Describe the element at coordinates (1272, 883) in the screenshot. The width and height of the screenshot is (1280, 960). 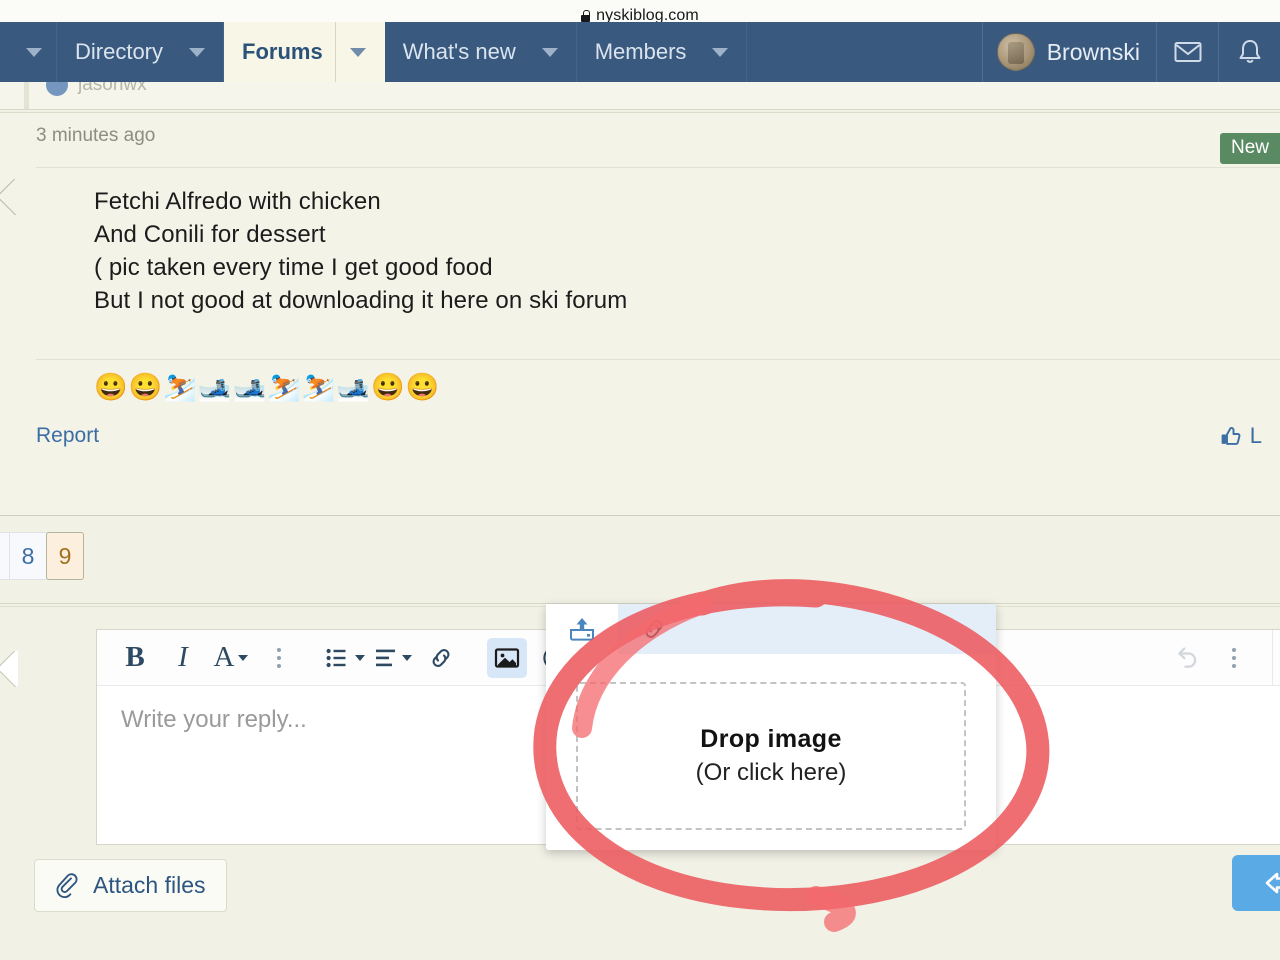
I see `arrow-left-icon` at that location.